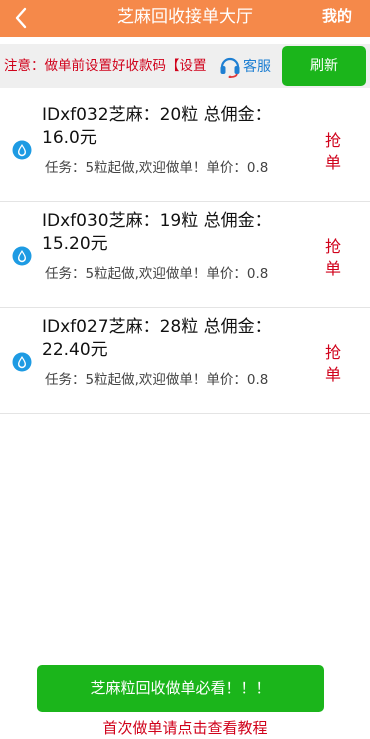  Describe the element at coordinates (185, 728) in the screenshot. I see `tutorial-link: 首次做单请点击查看教程` at that location.